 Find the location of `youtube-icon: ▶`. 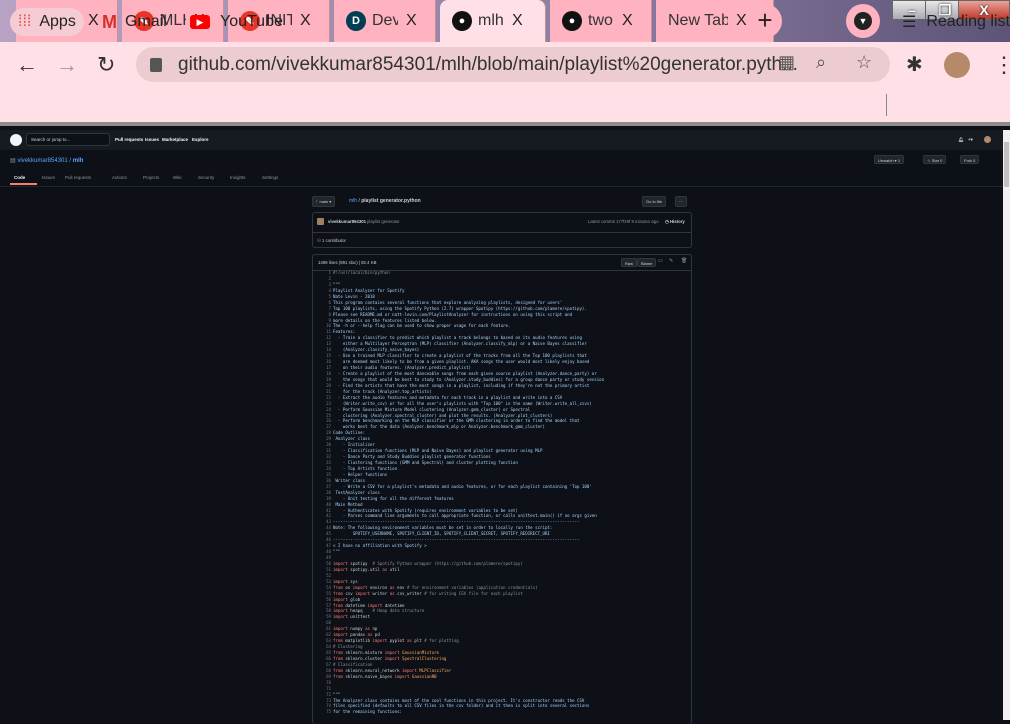

youtube-icon: ▶ is located at coordinates (200, 22).